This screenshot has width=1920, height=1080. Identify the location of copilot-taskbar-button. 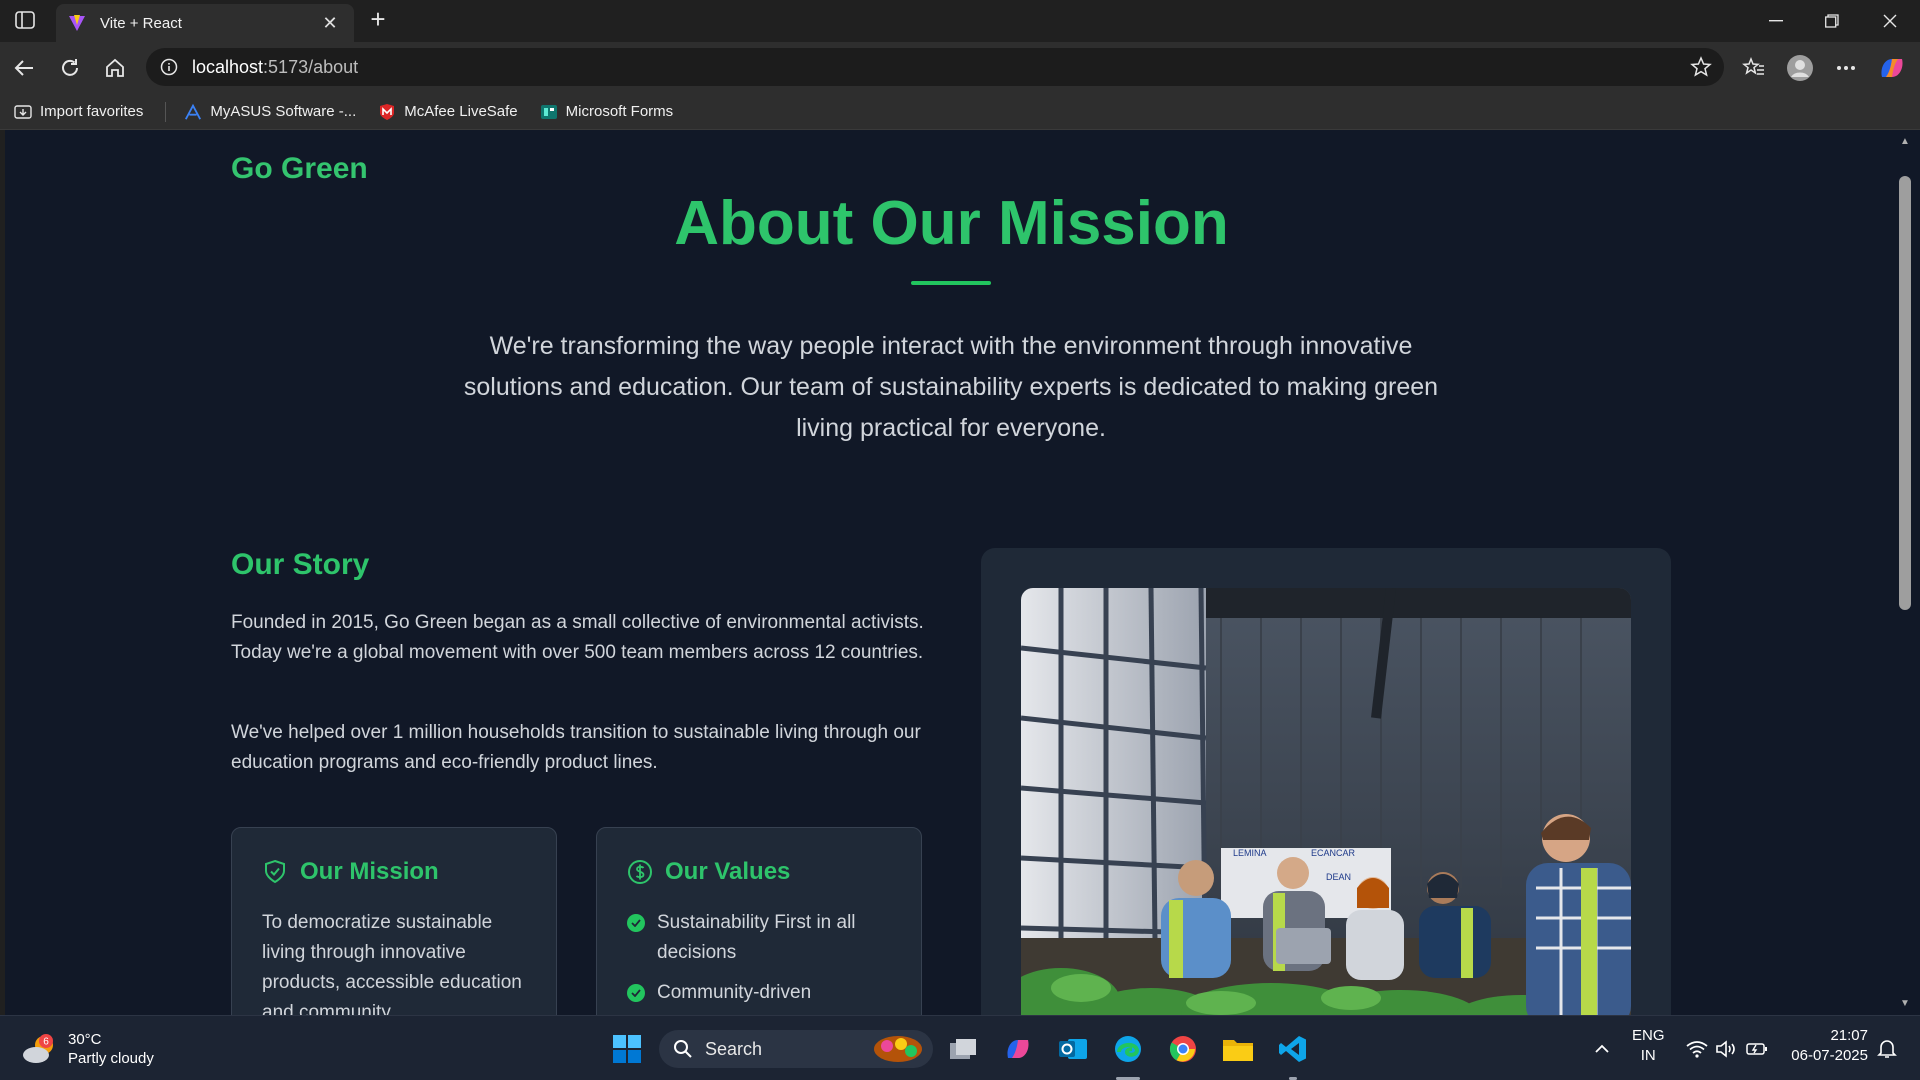
(1018, 1049).